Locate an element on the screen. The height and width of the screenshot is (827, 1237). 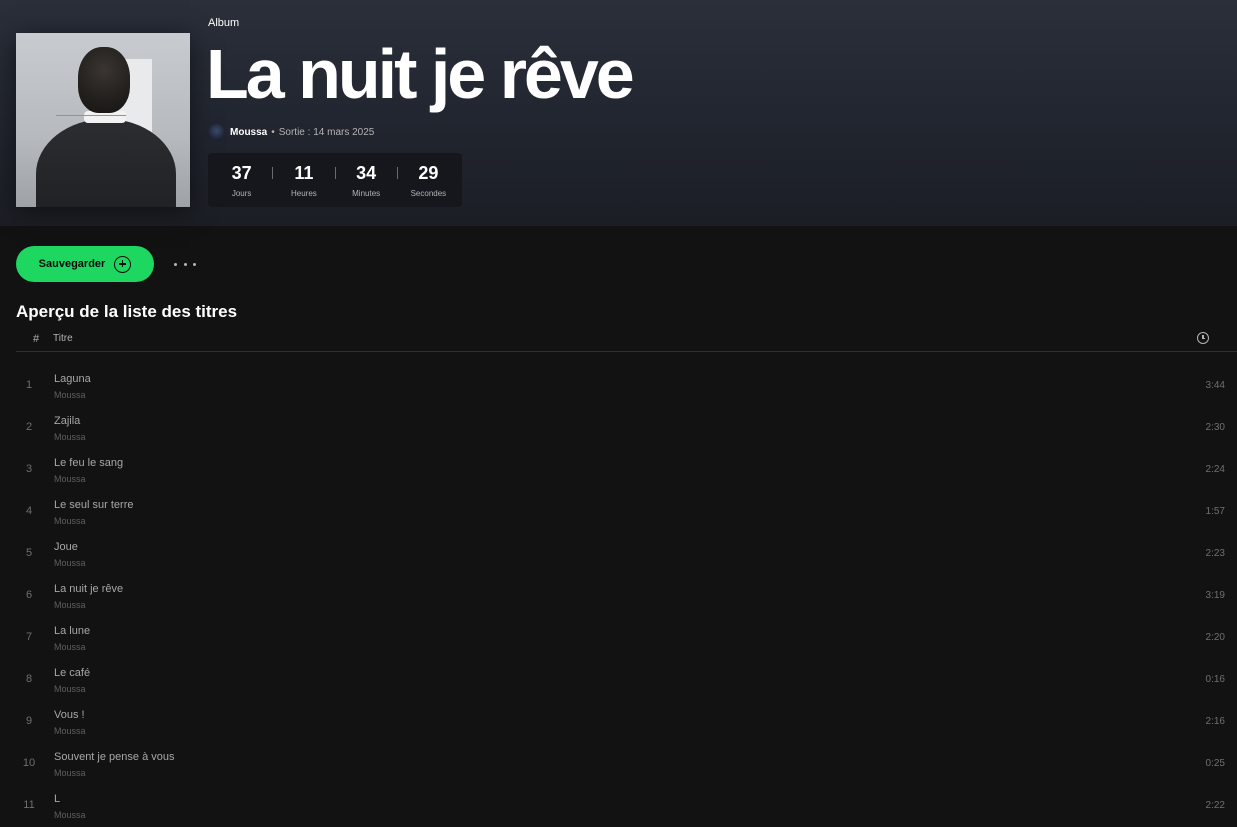
track-duration: 0:25 is located at coordinates (1215, 763).